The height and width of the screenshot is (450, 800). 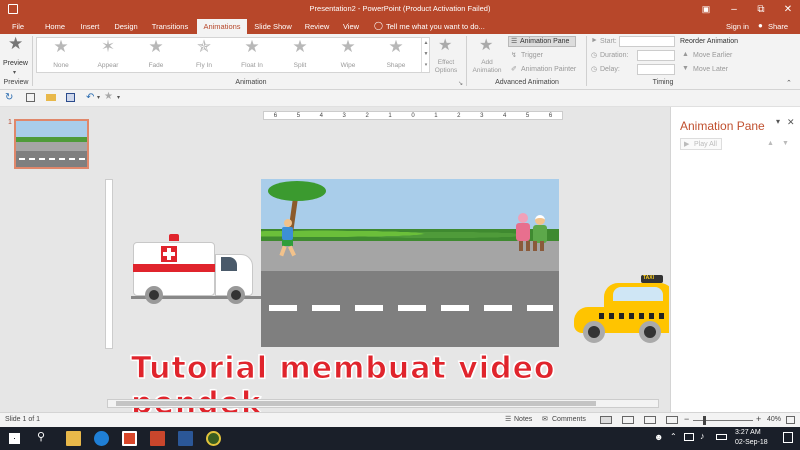 I want to click on move-up-icon: ▲, so click(x=770, y=143).